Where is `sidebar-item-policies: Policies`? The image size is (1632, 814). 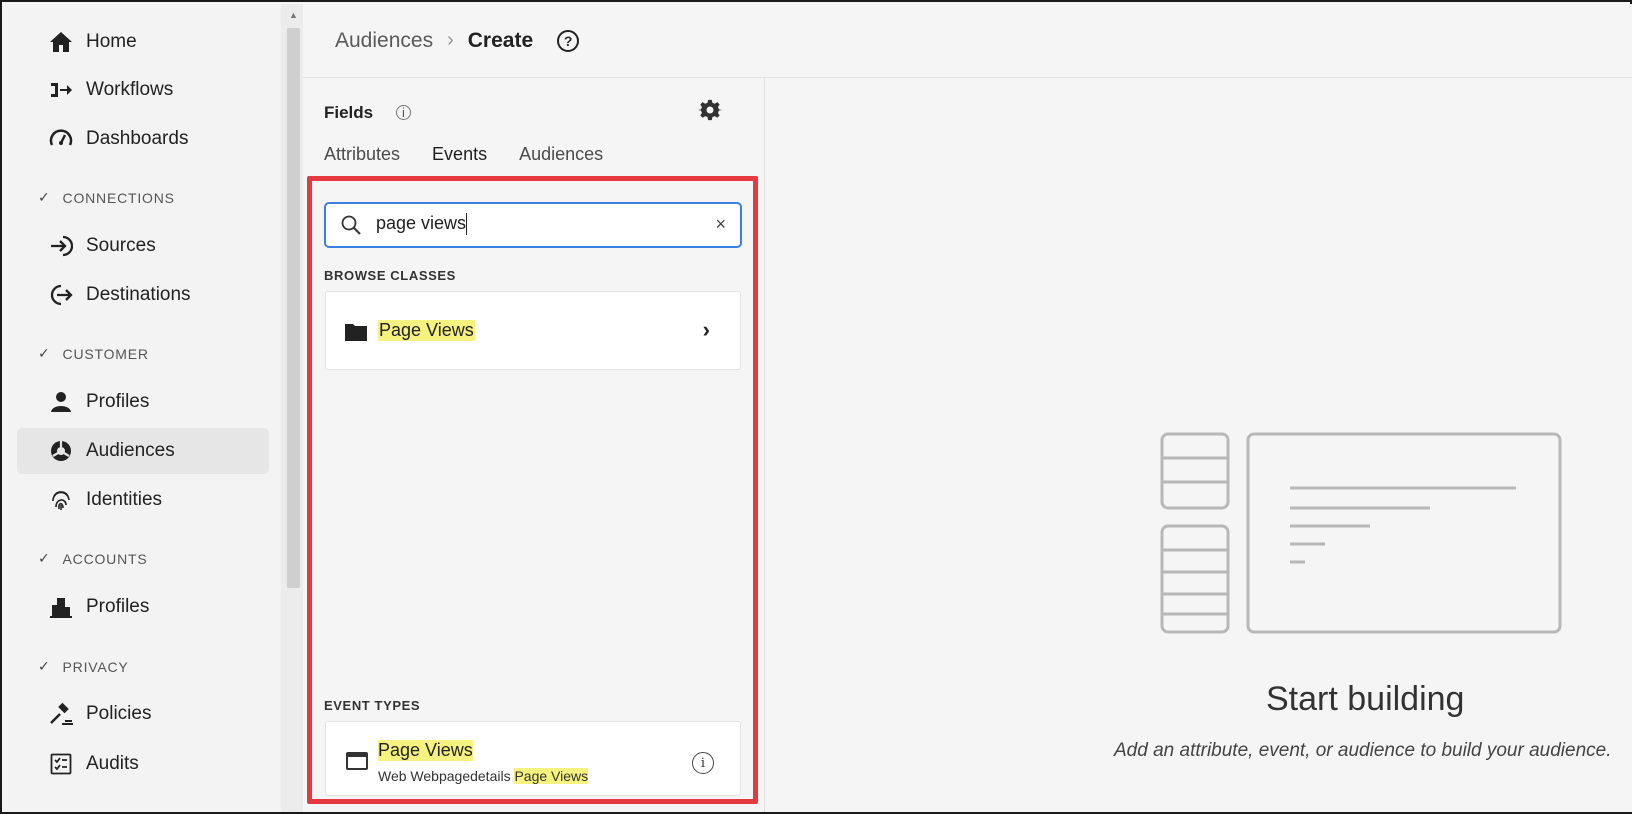 sidebar-item-policies: Policies is located at coordinates (143, 714).